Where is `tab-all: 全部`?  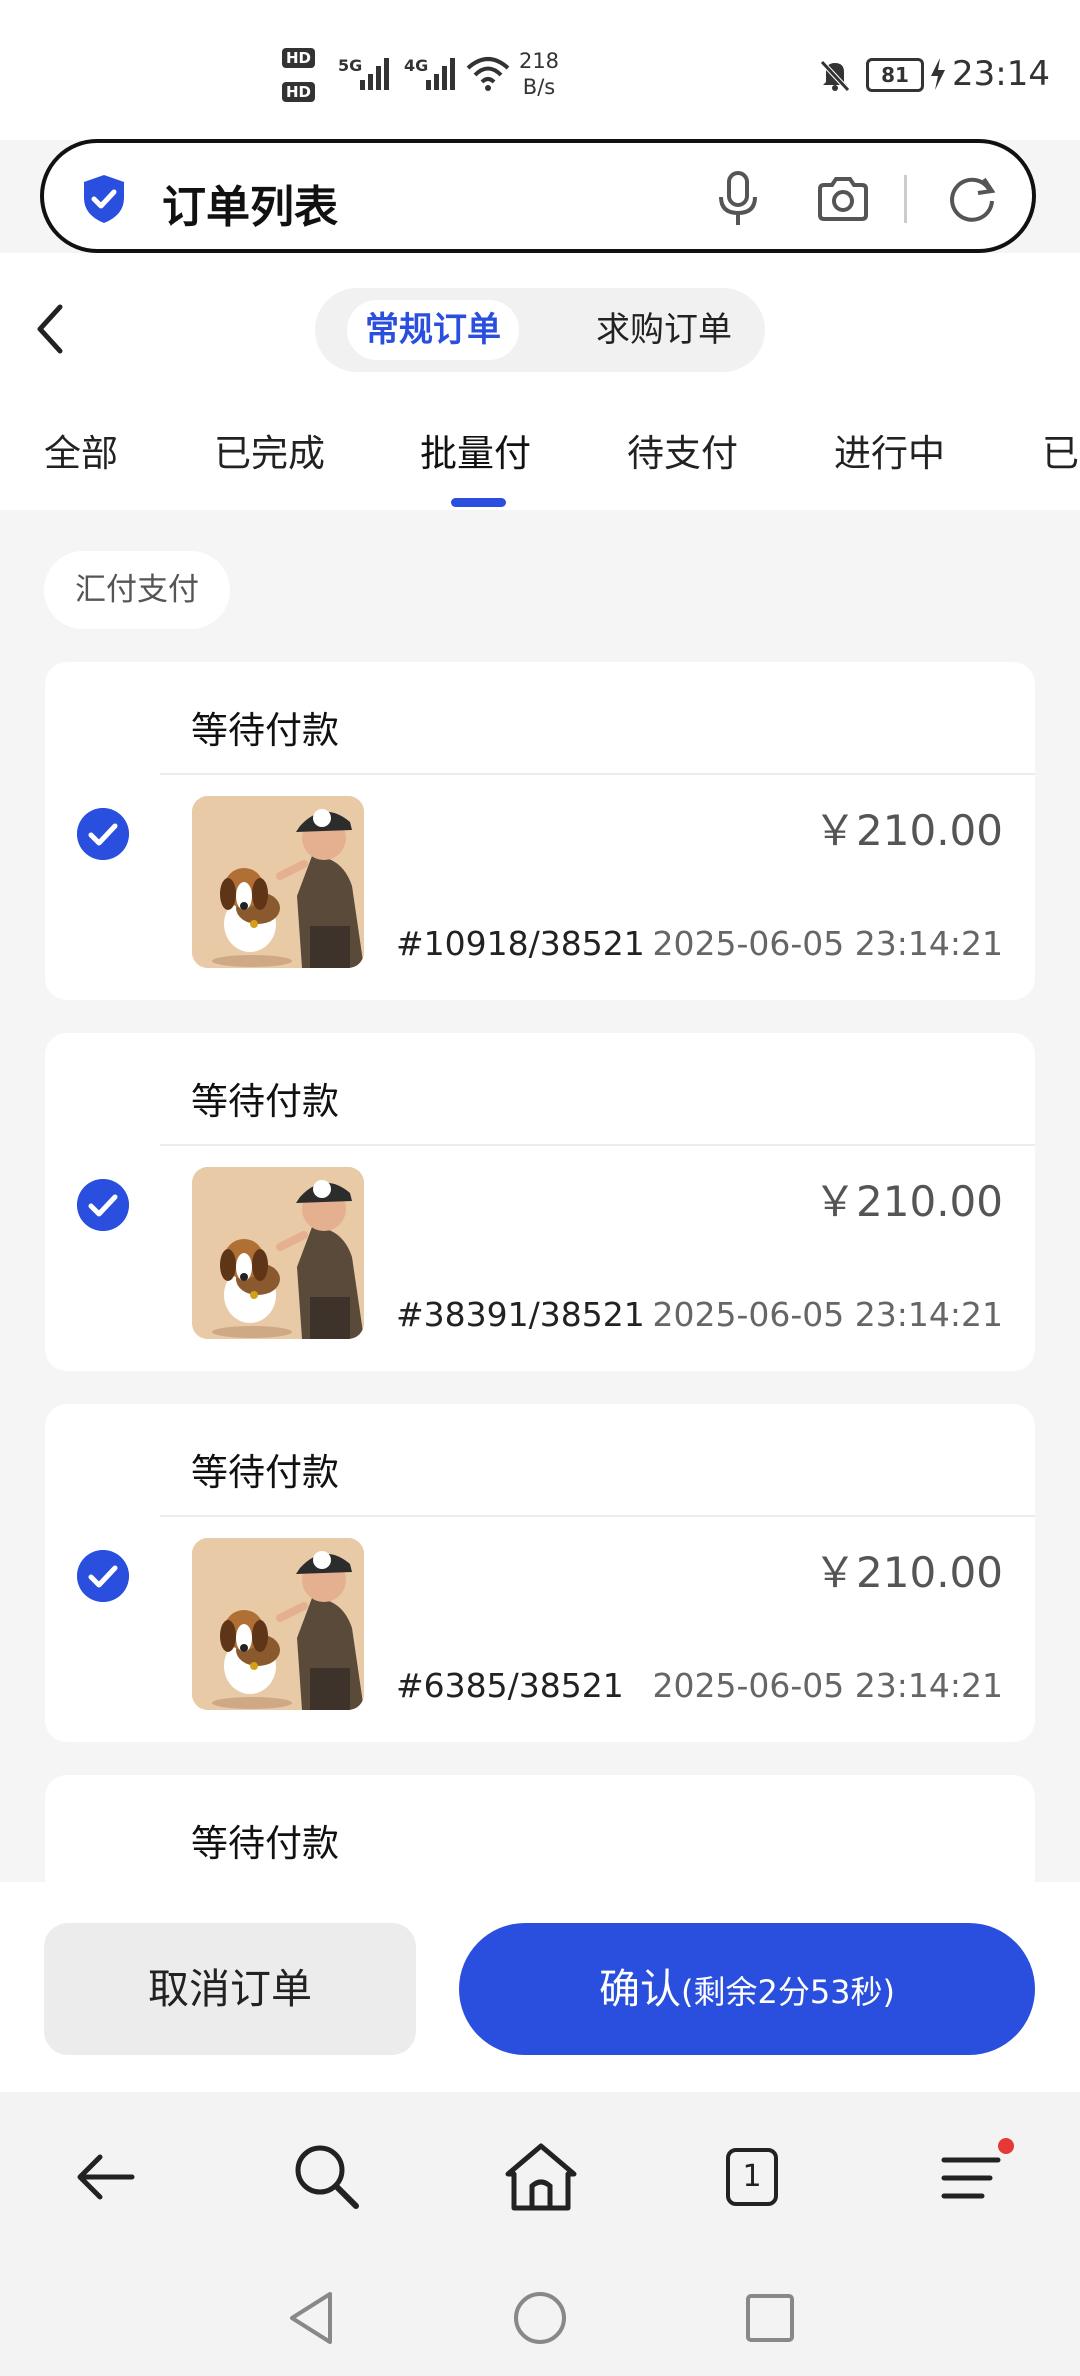 tab-all: 全部 is located at coordinates (81, 450).